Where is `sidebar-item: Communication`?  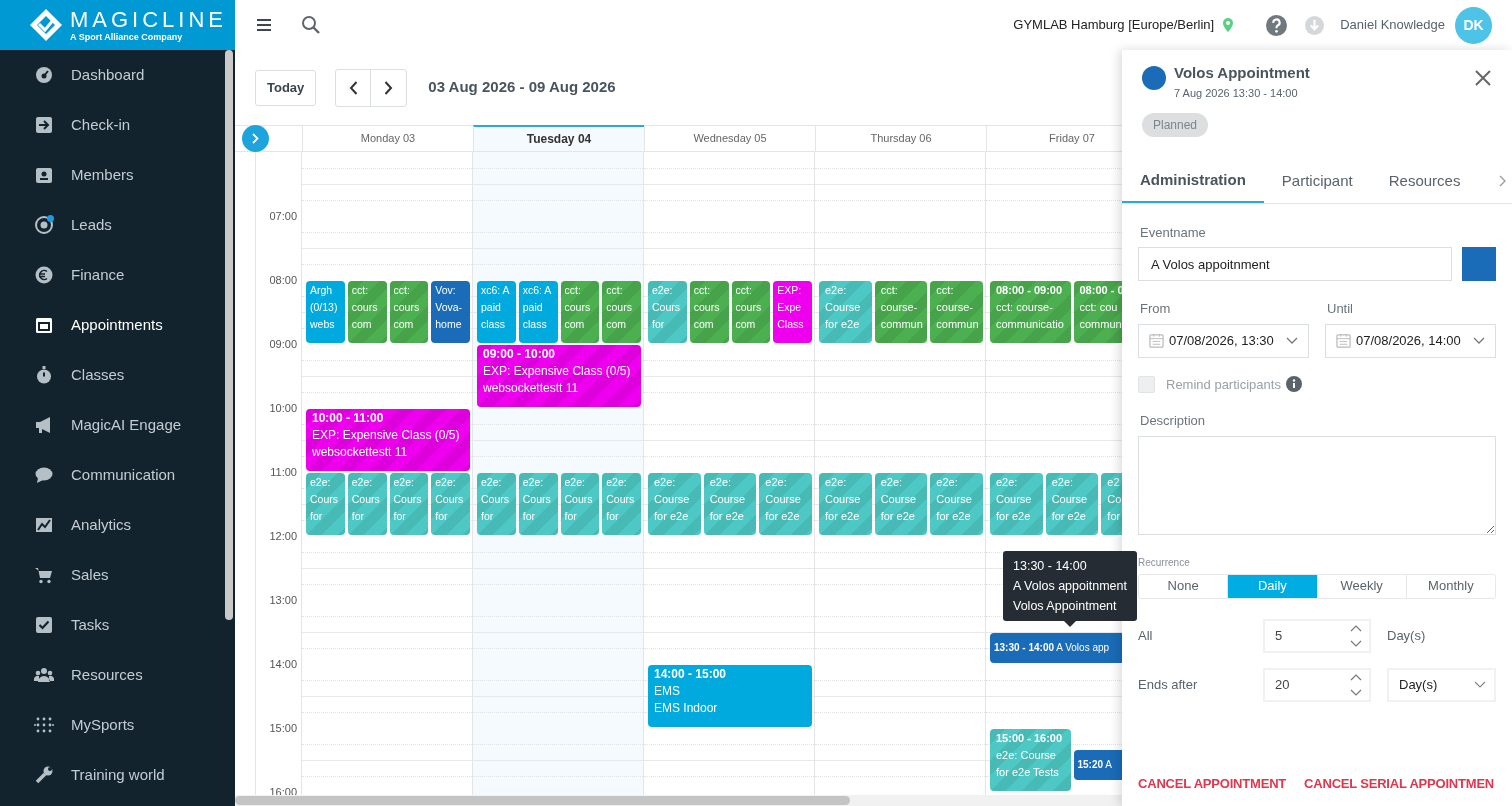
sidebar-item: Communication is located at coordinates (117, 475).